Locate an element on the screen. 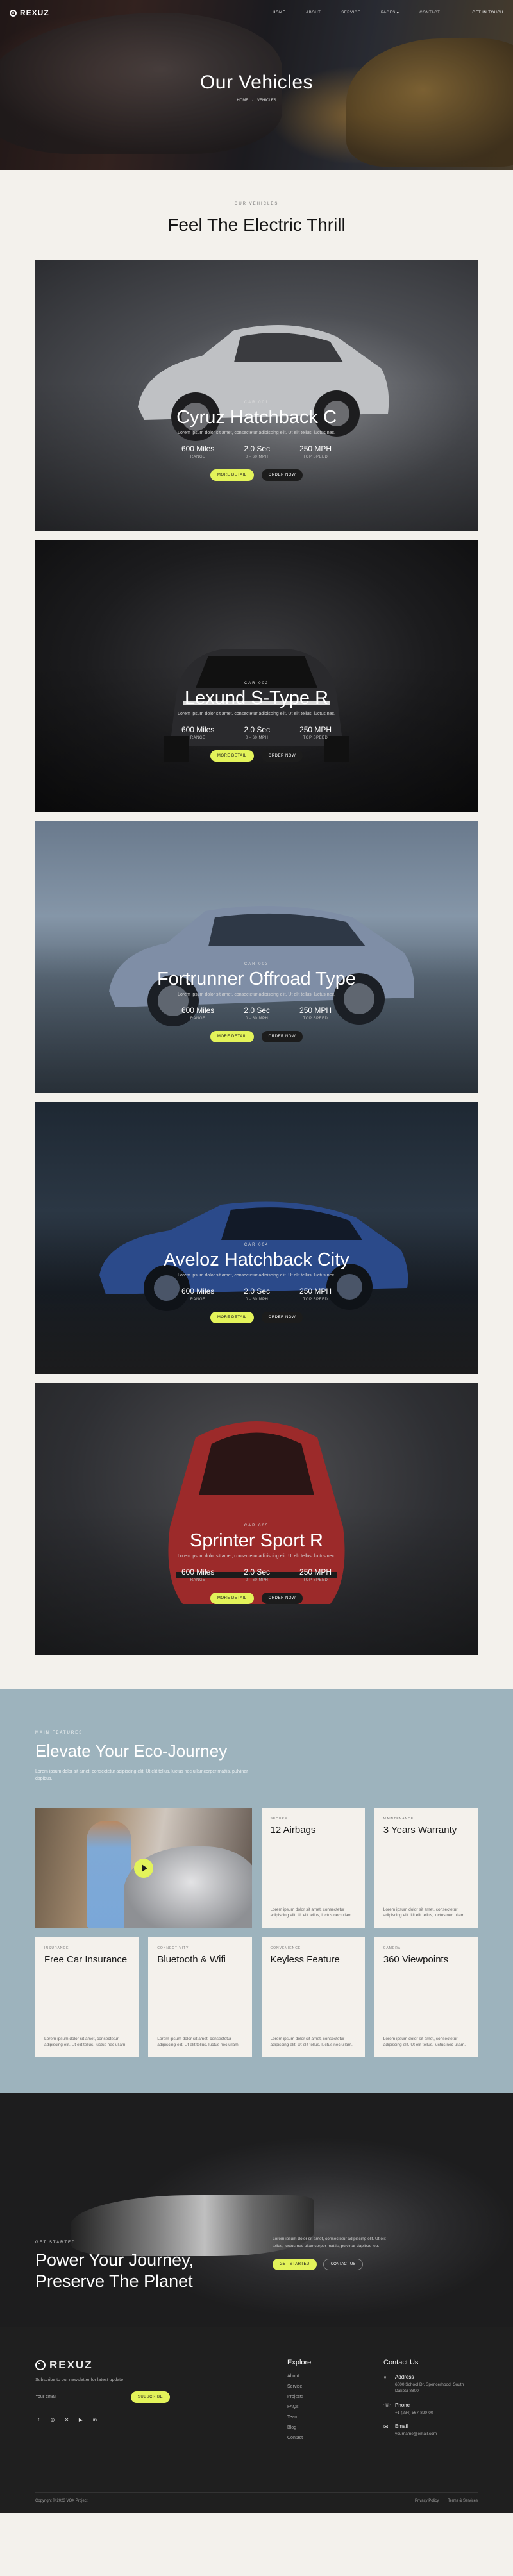  features-title: Elevate Your Eco-Journey is located at coordinates (131, 1751).